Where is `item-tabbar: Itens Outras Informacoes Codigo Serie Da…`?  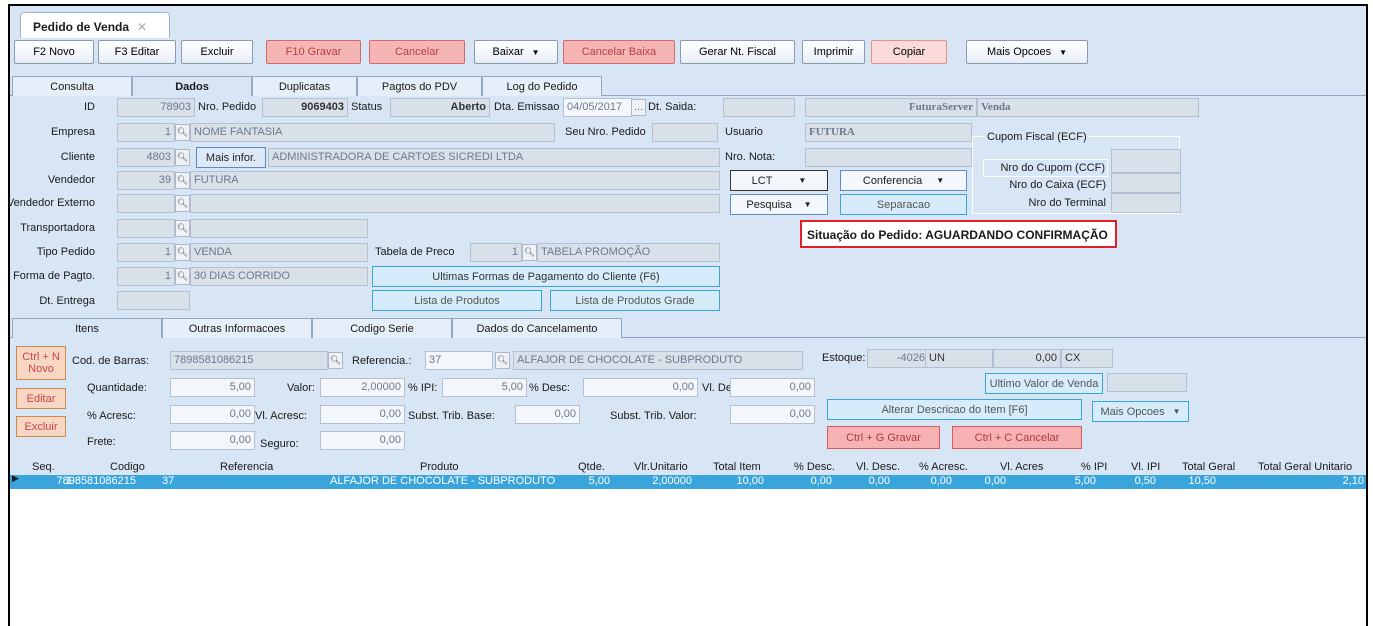 item-tabbar: Itens Outras Informacoes Codigo Serie Da… is located at coordinates (688, 328).